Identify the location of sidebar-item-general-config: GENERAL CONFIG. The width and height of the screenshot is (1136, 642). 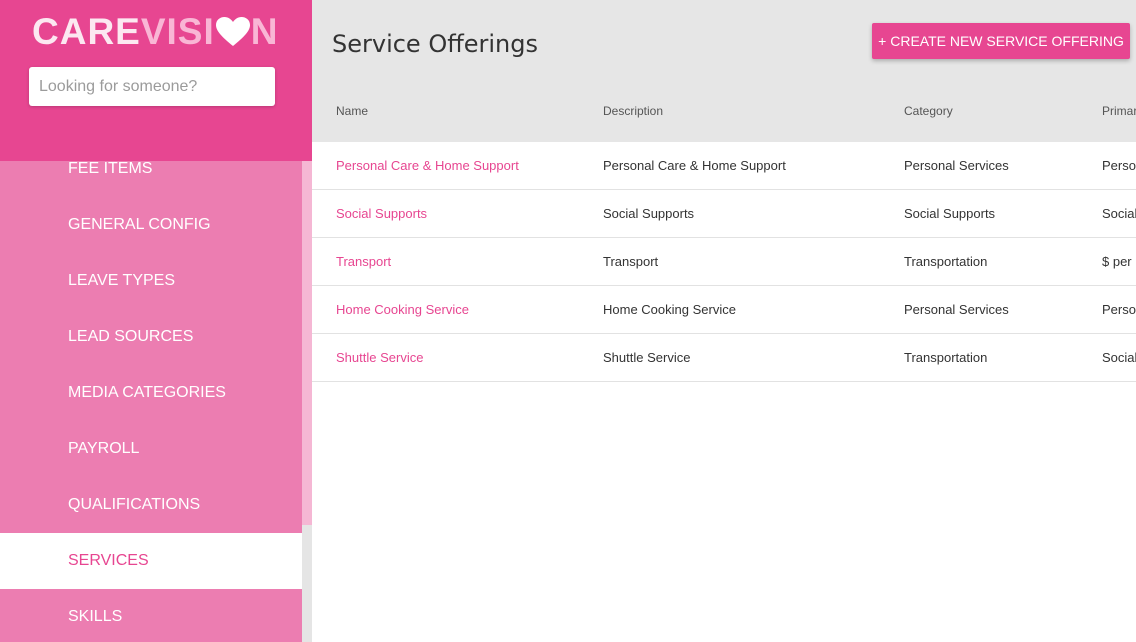
(151, 225).